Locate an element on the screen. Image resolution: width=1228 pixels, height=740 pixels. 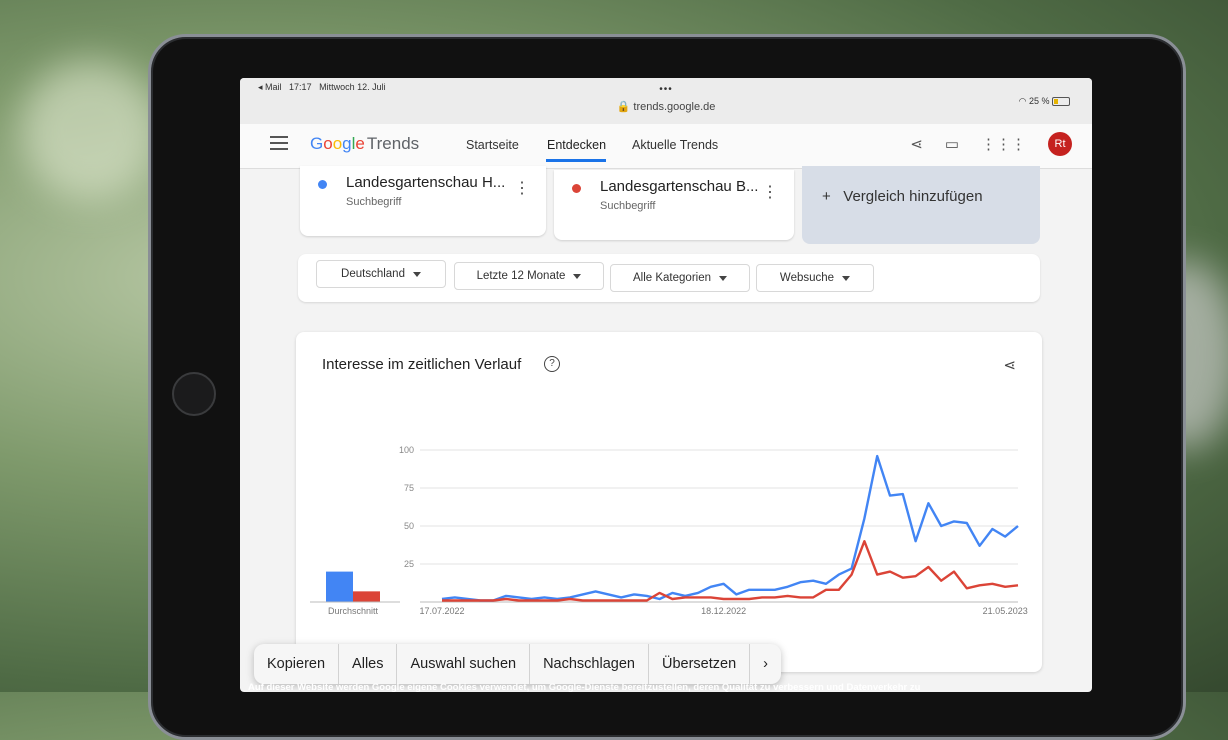
apps-grid-icon: ⋮⋮⋮ is located at coordinates (1003, 144).